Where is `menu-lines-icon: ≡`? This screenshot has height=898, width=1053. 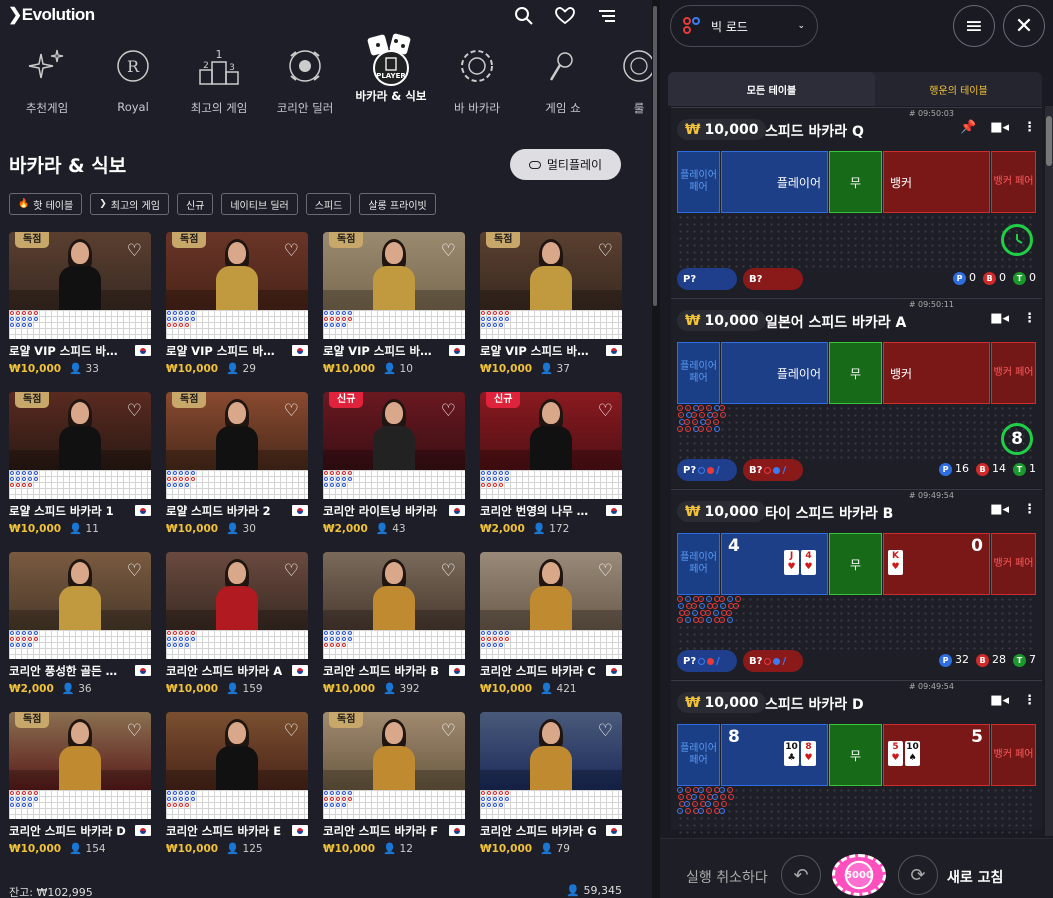 menu-lines-icon: ≡ is located at coordinates (974, 26).